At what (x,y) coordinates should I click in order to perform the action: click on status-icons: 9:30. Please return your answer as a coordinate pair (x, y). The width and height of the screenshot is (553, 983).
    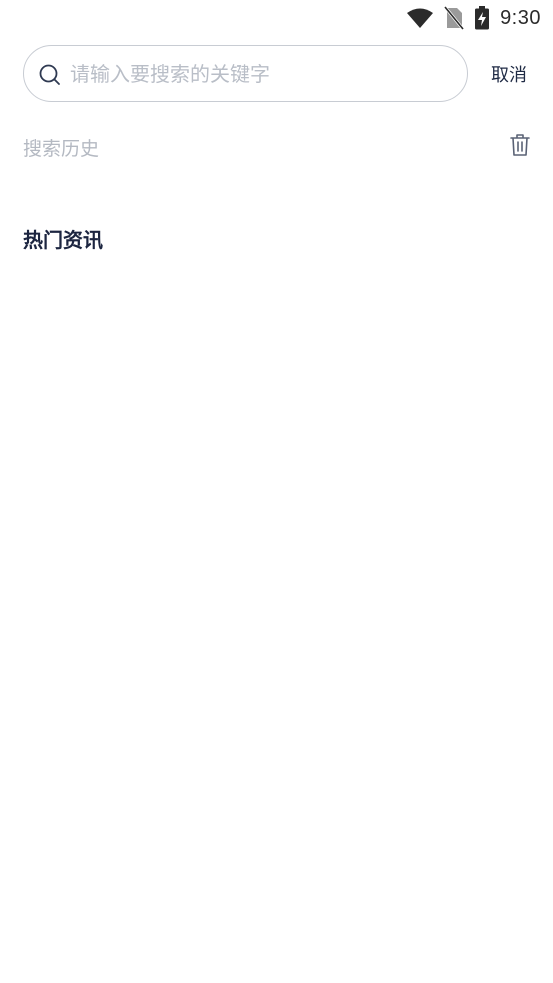
    Looking at the image, I should click on (473, 18).